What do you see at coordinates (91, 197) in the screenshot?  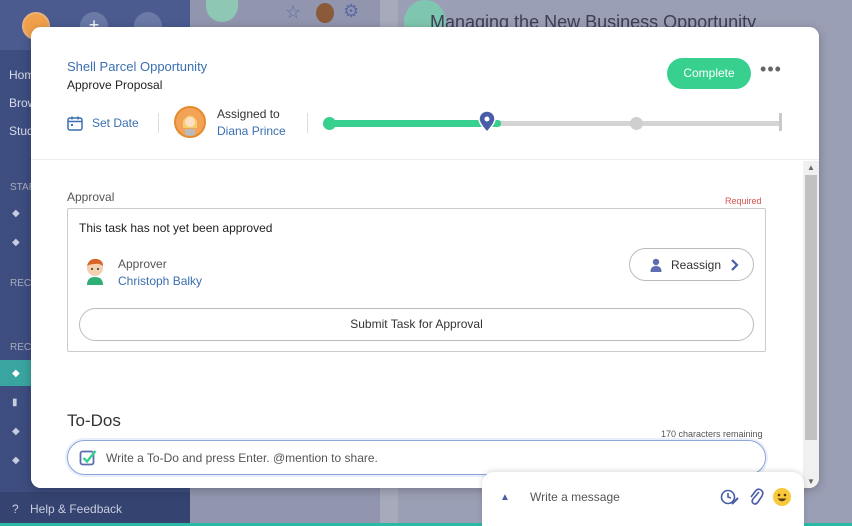 I see `approval-section-label: Approval` at bounding box center [91, 197].